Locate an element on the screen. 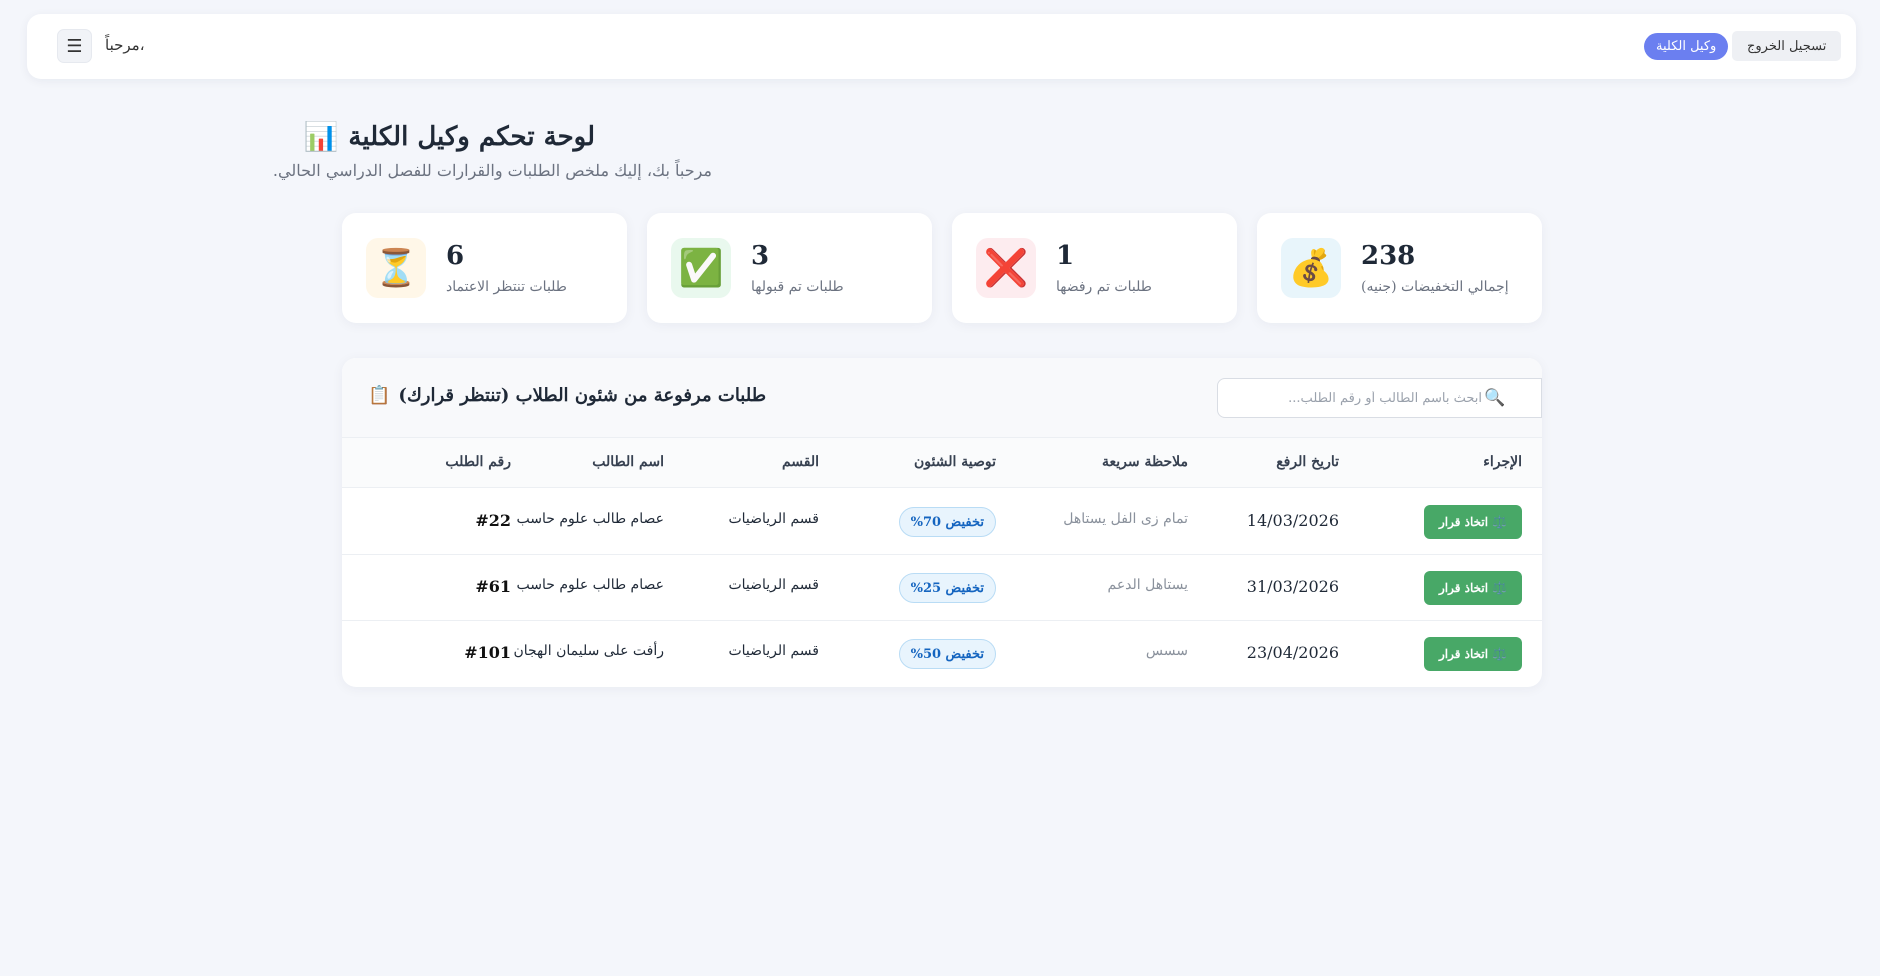  money-bag-icon: 💰 is located at coordinates (1311, 268).